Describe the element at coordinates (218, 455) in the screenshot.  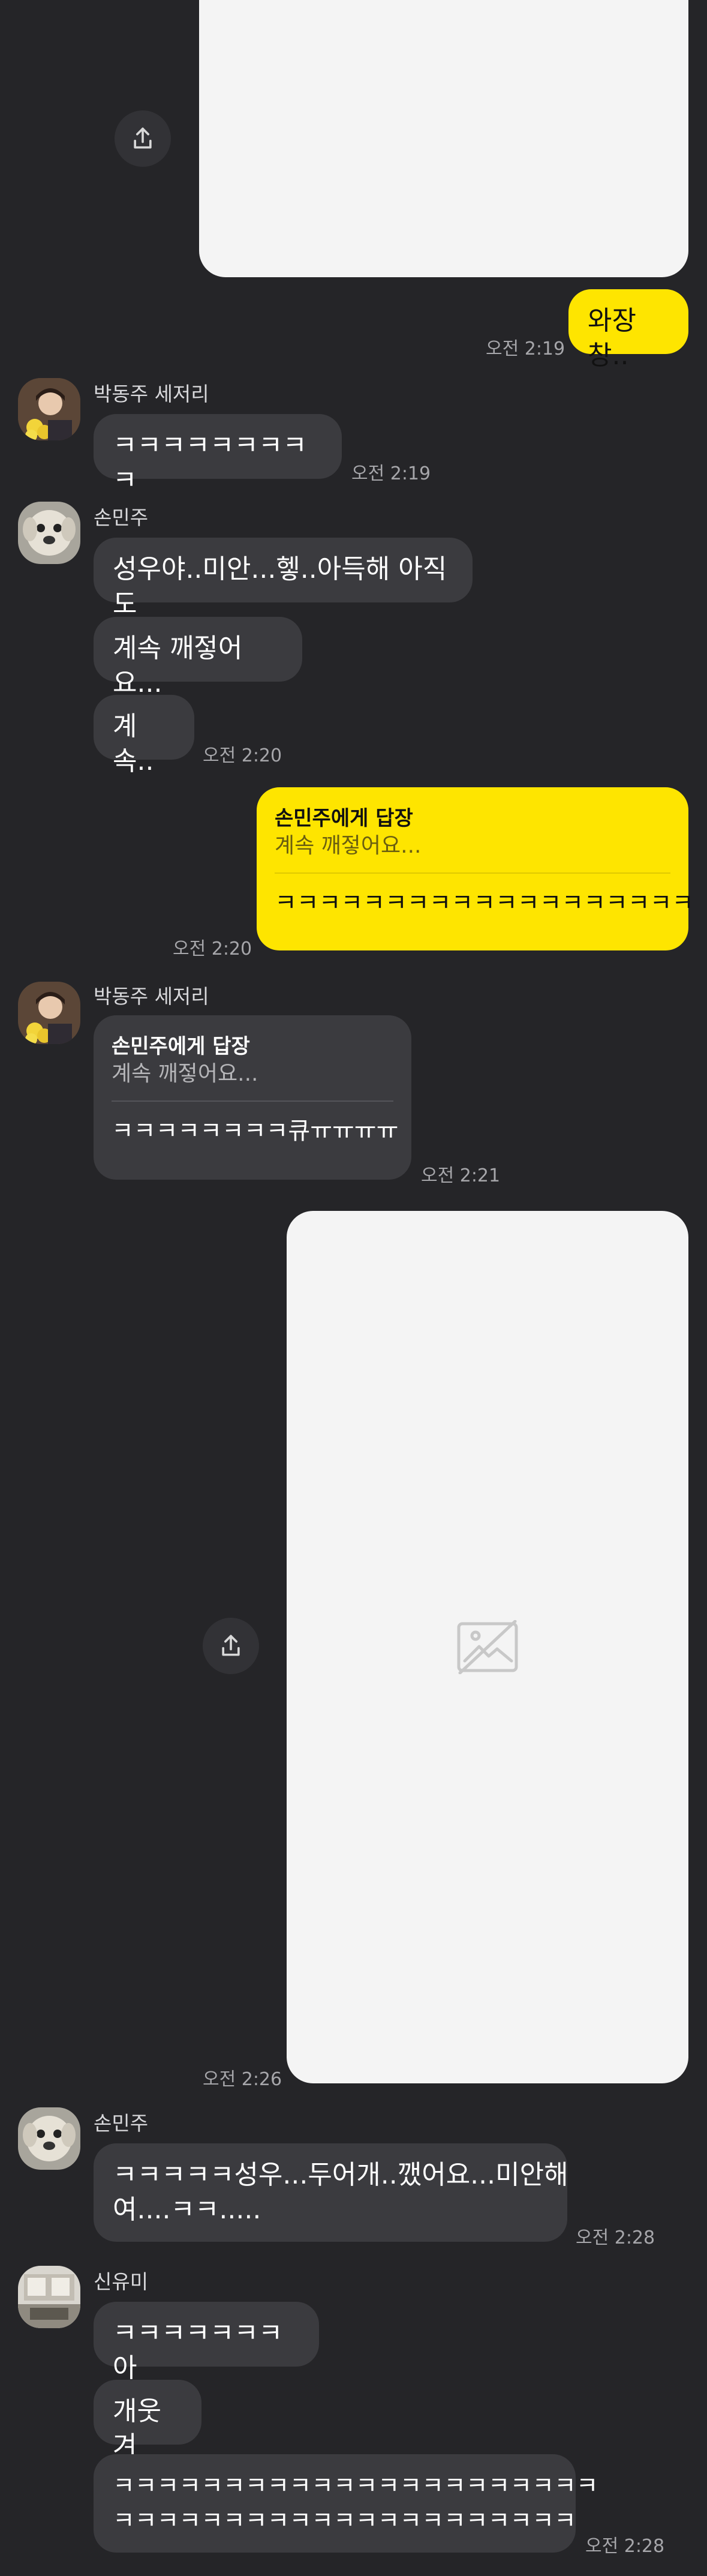
I see `received-message: ㅋㅋㅋㅋㅋㅋㅋㅋㅋ` at that location.